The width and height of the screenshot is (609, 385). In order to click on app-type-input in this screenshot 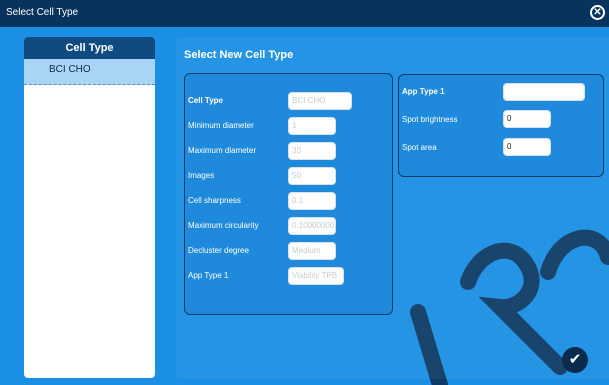, I will do `click(544, 92)`.